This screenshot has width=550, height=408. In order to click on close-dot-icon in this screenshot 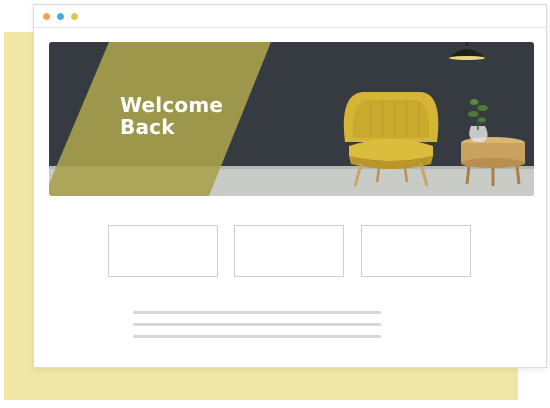, I will do `click(46, 16)`.